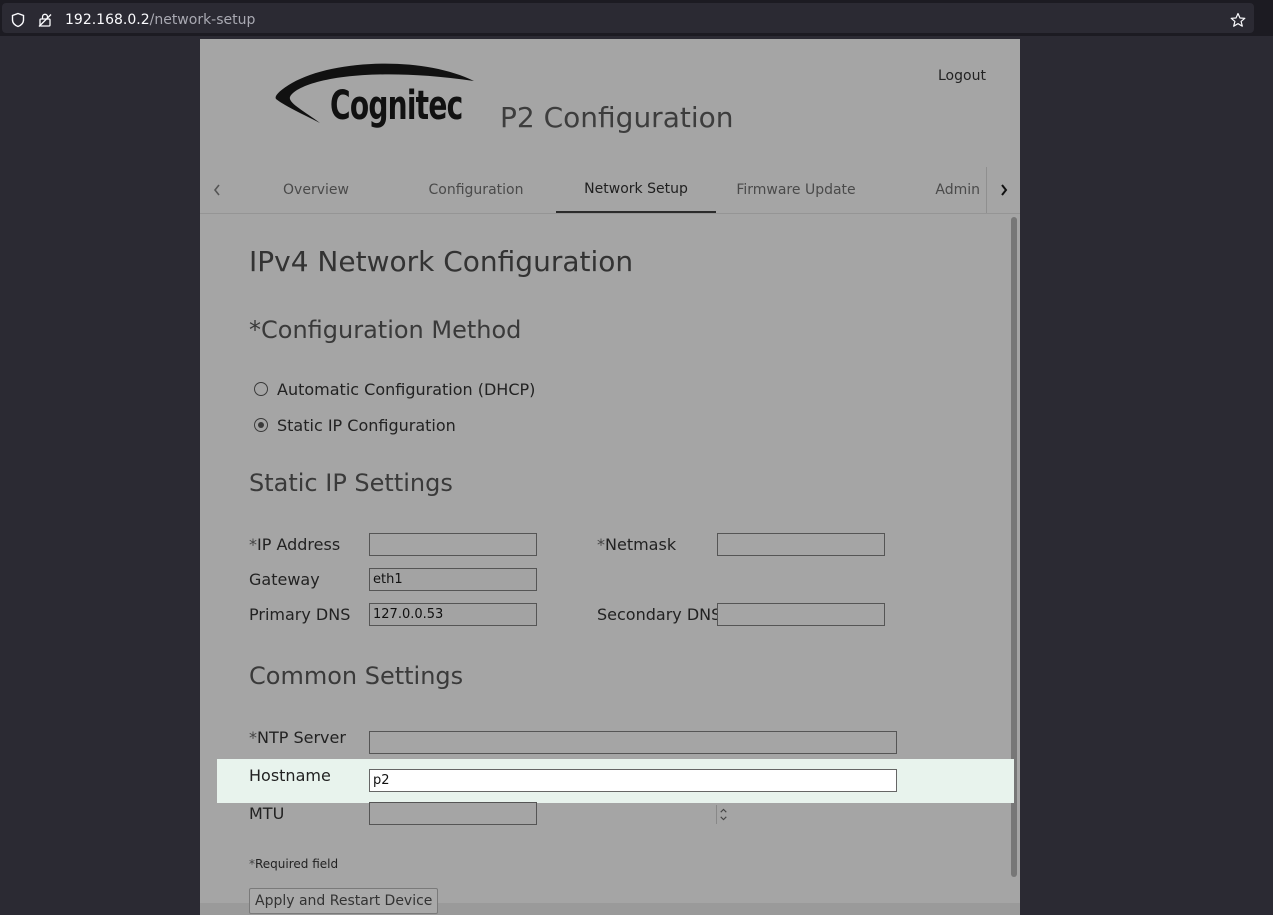  What do you see at coordinates (366, 425) in the screenshot?
I see `static-ip-radio-label: Static IP Configuration` at bounding box center [366, 425].